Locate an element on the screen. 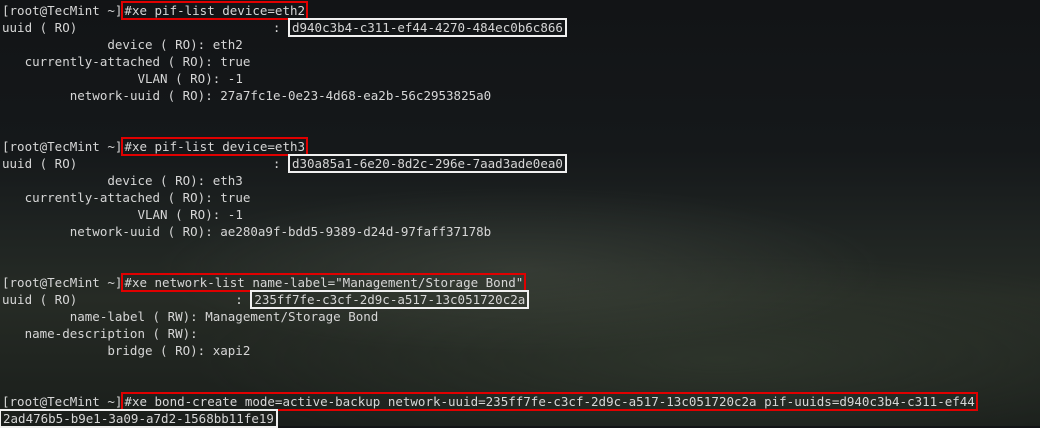 This screenshot has height=428, width=1040. field-line: device ( RO): eth2 is located at coordinates (521, 44).